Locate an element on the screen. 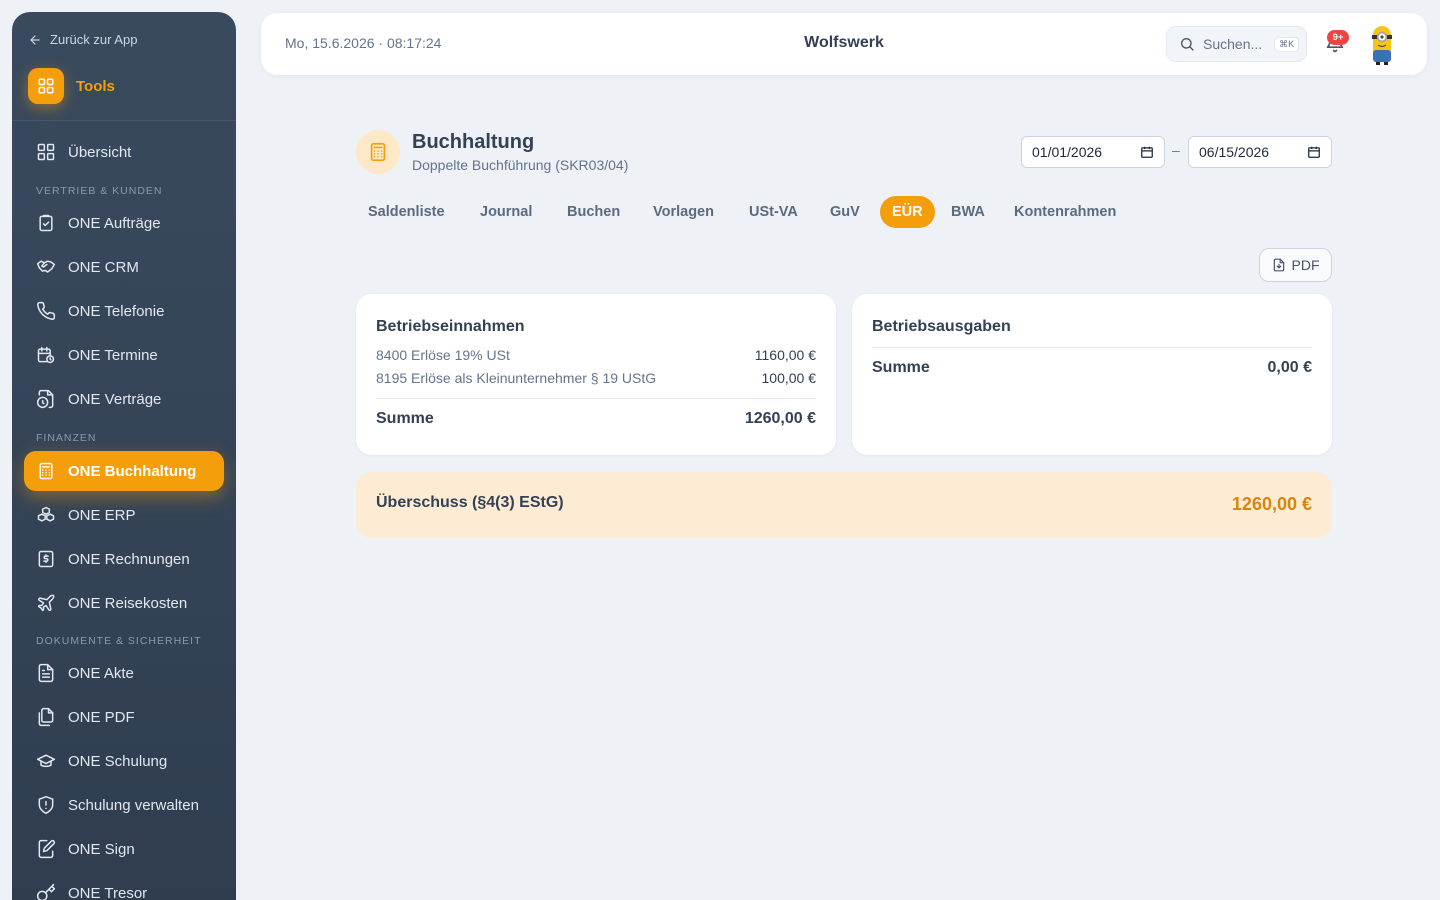 The image size is (1440, 900). graduation-cap-icon is located at coordinates (46, 761).